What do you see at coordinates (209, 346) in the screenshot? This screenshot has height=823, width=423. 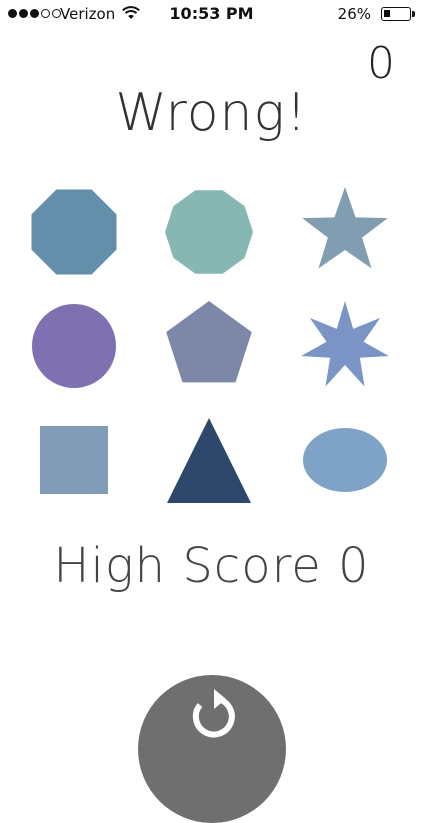 I see `pentagon-shape` at bounding box center [209, 346].